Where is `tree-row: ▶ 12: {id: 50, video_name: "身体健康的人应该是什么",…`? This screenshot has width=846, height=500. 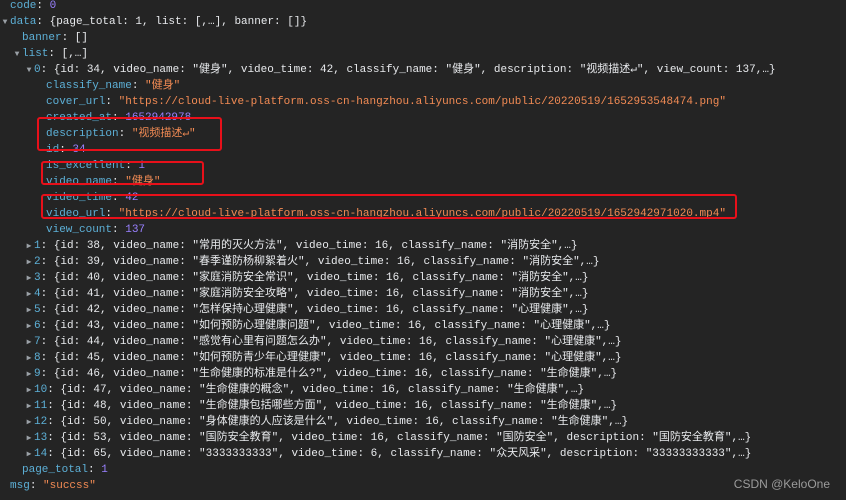 tree-row: ▶ 12: {id: 50, video_name: "身体健康的人应该是什么",… is located at coordinates (326, 422).